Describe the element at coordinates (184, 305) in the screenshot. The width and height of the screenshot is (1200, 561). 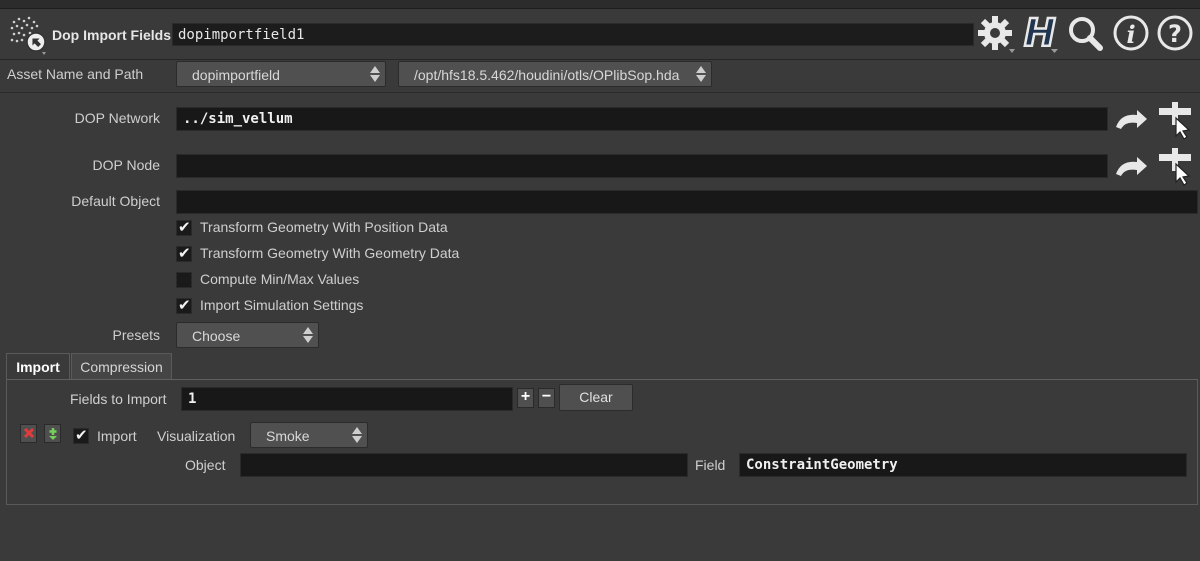
I see `import-sim-settings-checkbox` at that location.